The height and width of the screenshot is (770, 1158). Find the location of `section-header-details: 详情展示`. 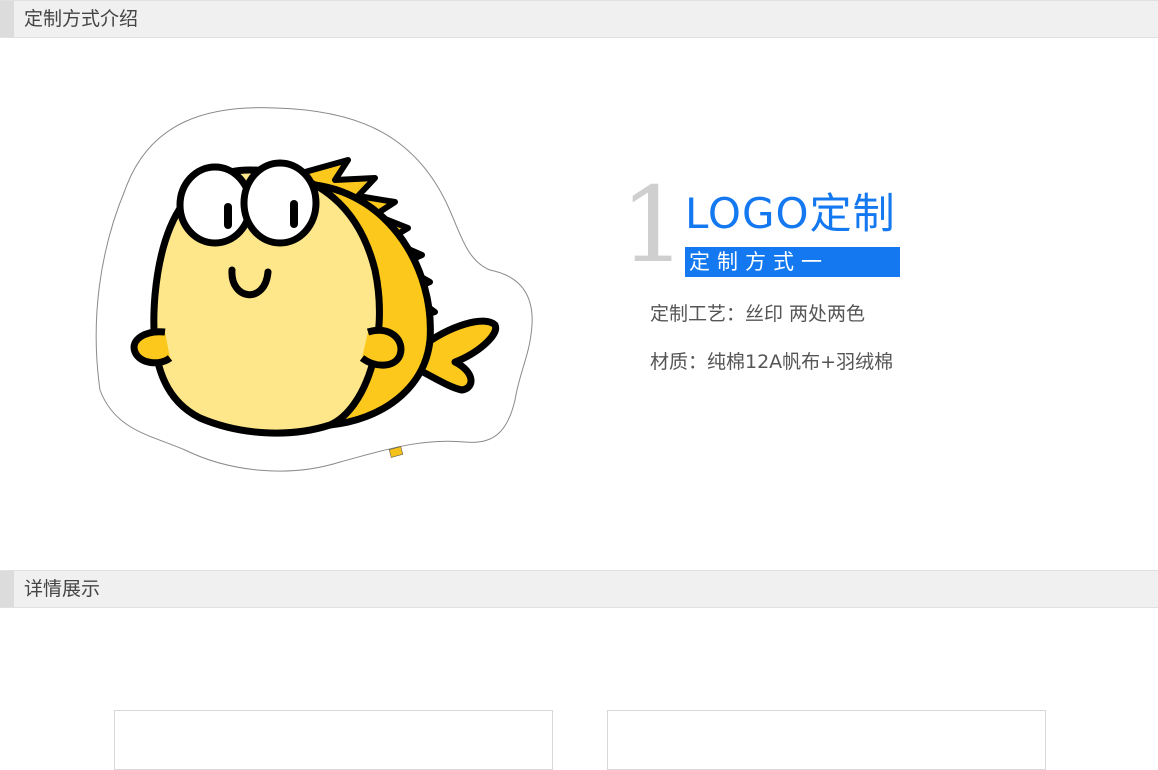

section-header-details: 详情展示 is located at coordinates (579, 589).